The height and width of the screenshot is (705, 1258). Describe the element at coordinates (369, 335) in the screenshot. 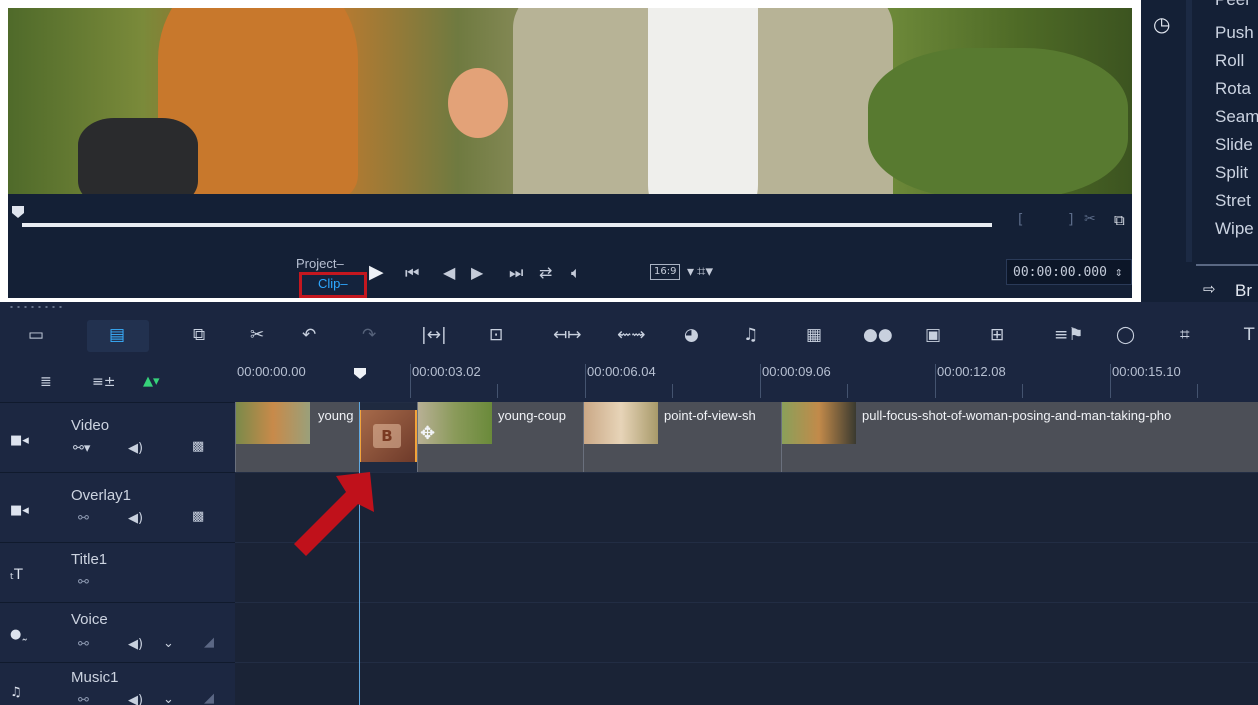

I see `redo-icon: ↷` at that location.